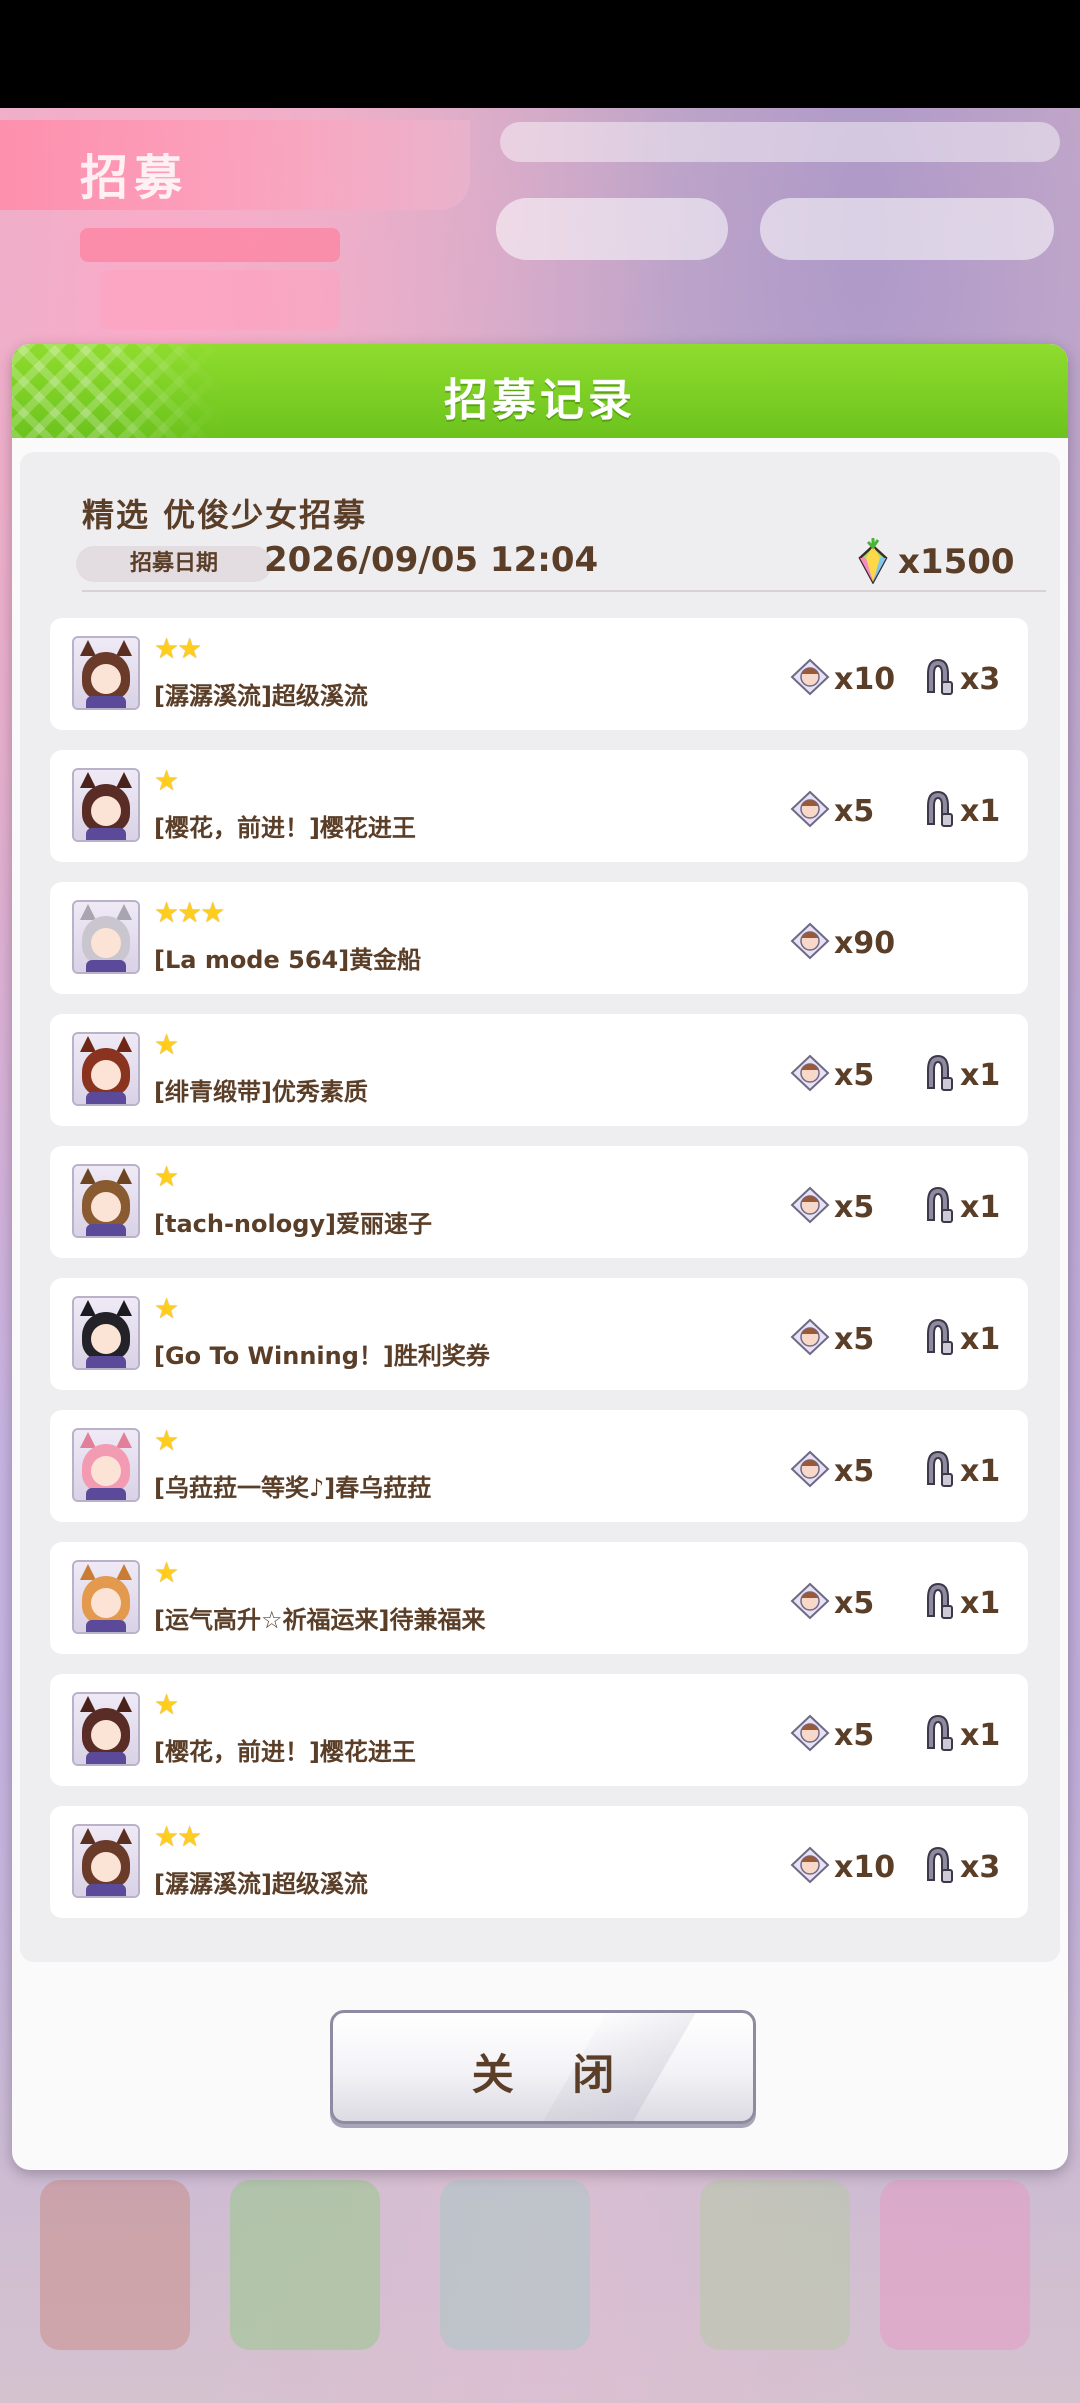  I want to click on background-resource-bar, so click(780, 142).